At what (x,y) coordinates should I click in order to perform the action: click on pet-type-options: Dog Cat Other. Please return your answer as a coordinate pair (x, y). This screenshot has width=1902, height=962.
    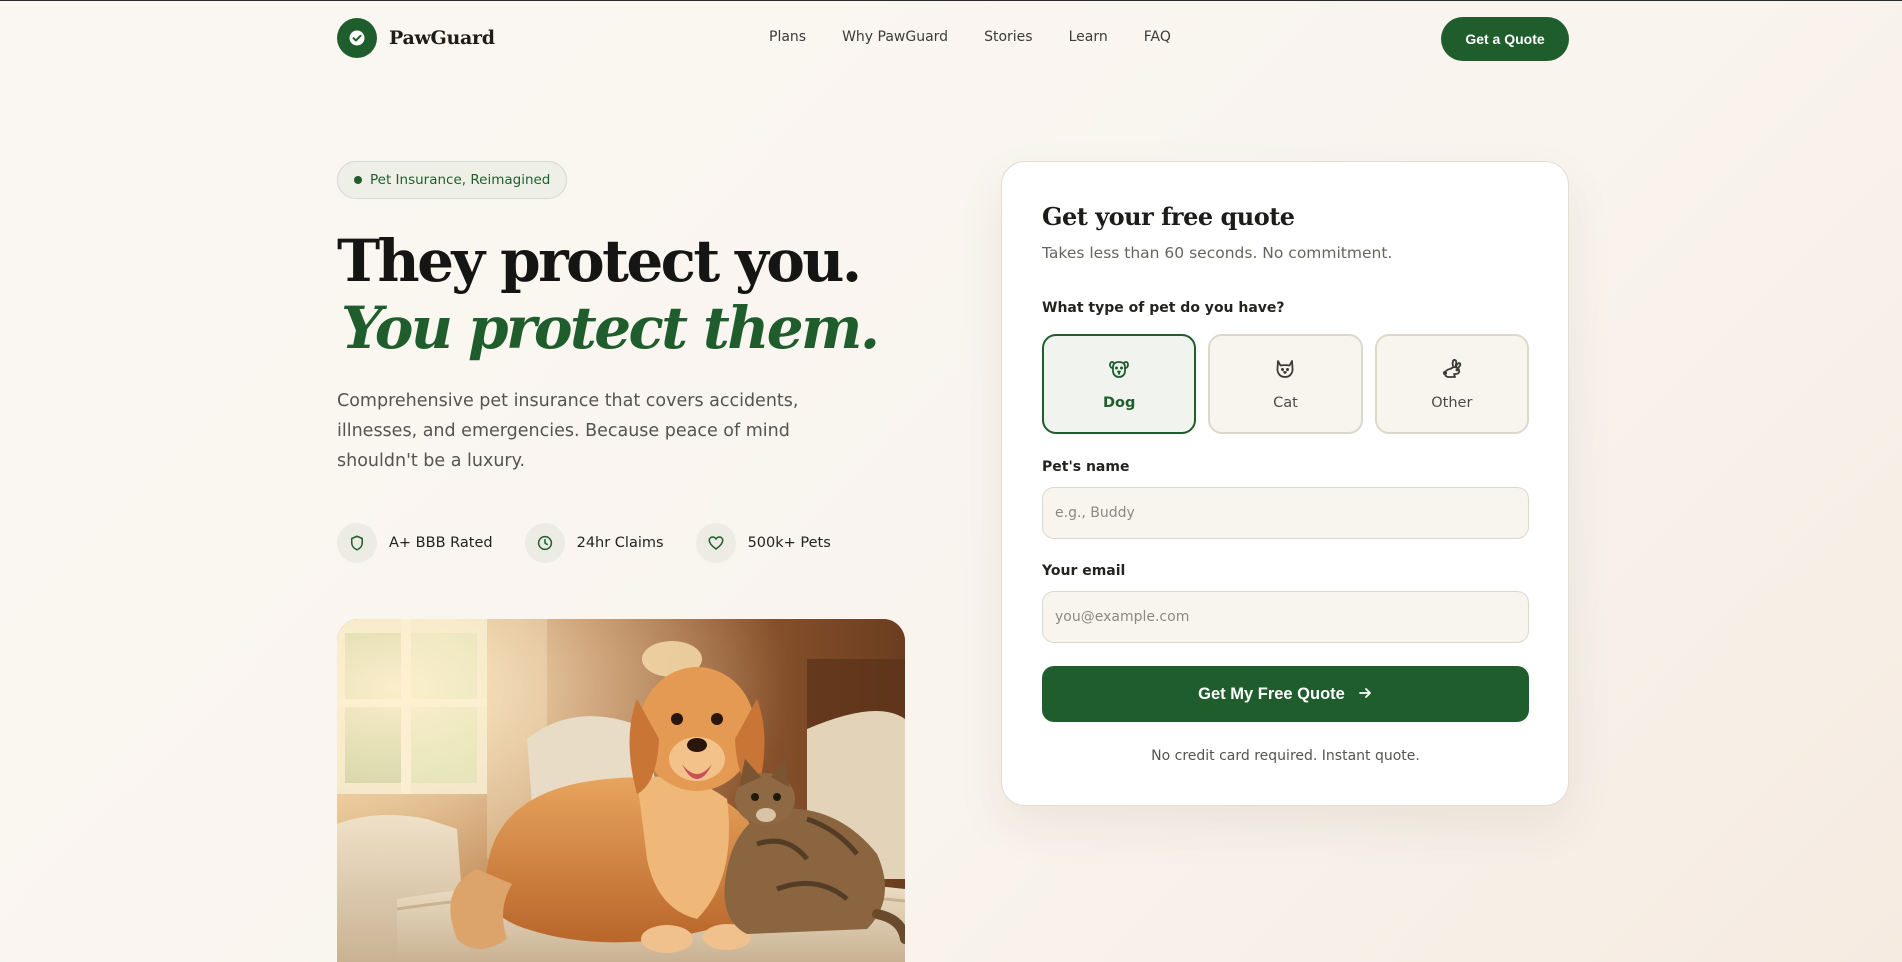
    Looking at the image, I should click on (1285, 384).